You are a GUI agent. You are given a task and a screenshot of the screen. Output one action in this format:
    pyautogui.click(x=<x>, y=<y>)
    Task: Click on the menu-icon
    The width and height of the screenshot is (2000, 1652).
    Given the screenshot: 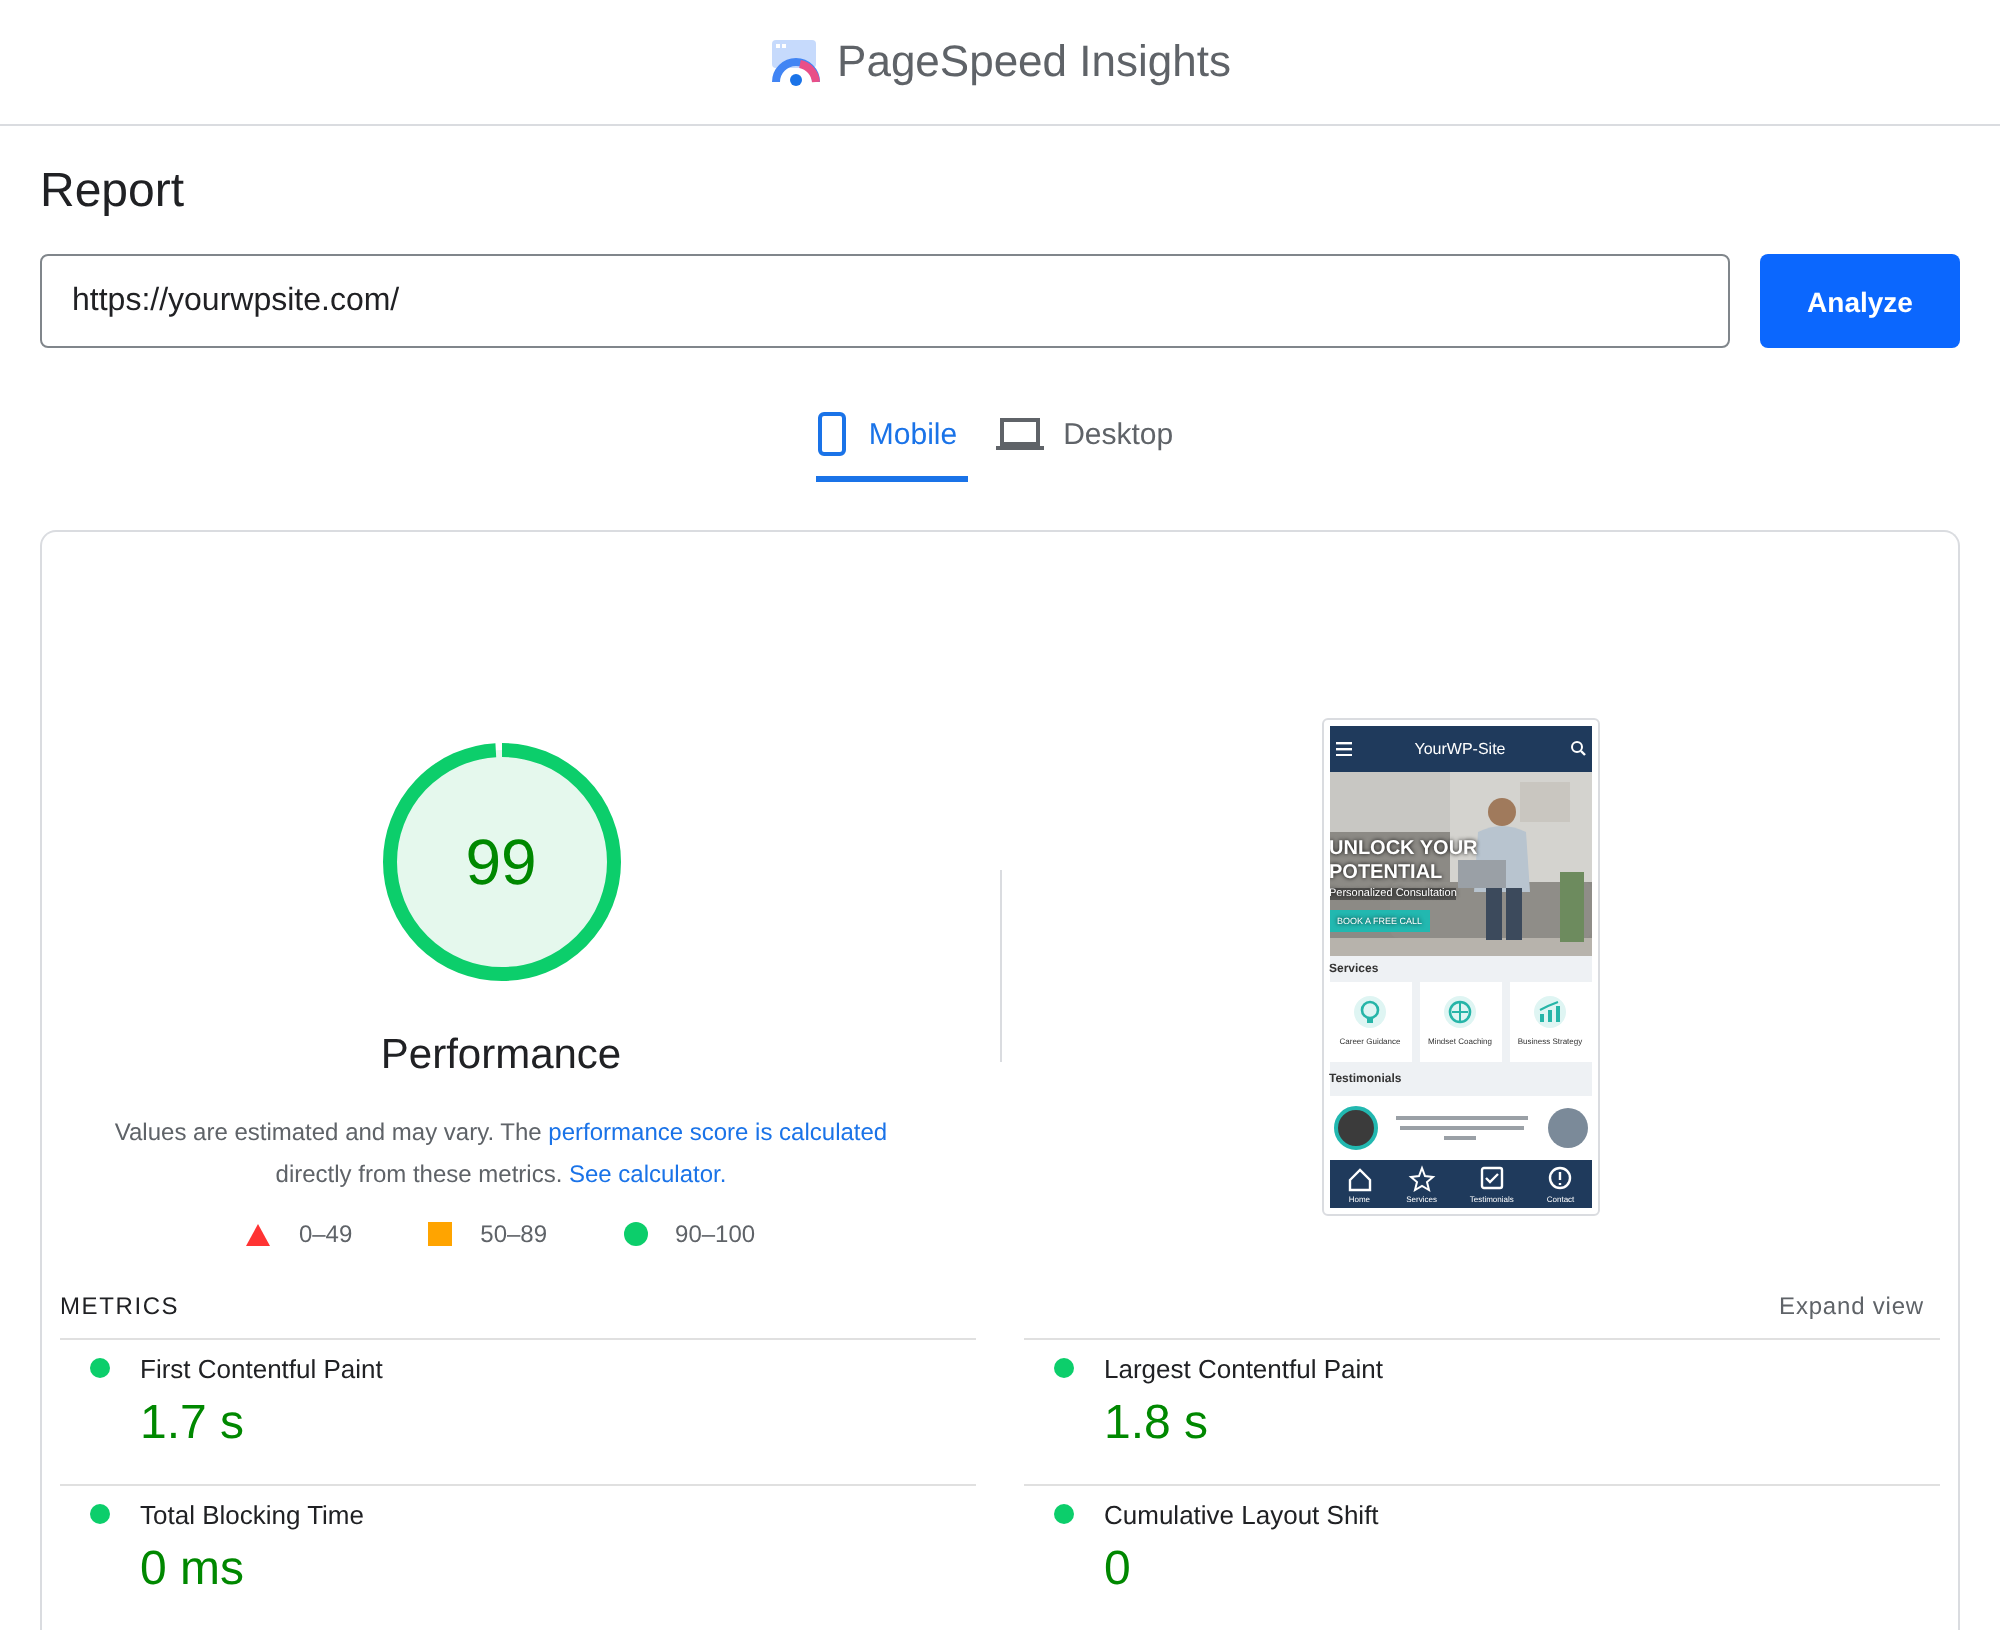 What is the action you would take?
    pyautogui.click(x=1343, y=748)
    